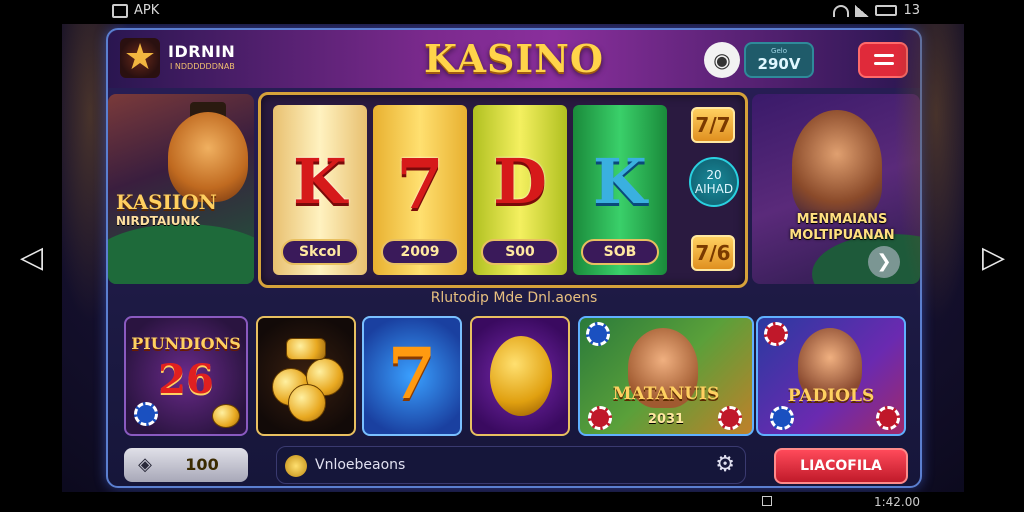  Describe the element at coordinates (202, 464) in the screenshot. I see `coins-value: 100` at that location.